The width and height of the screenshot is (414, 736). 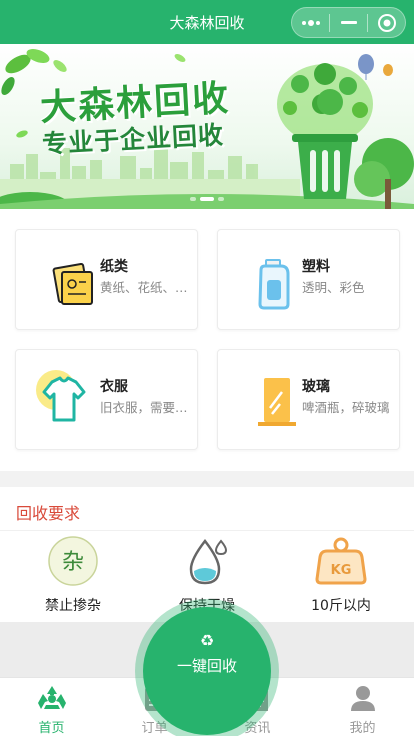 I want to click on requirement-no-mixing: 杂 禁止掺杂, so click(x=73, y=575).